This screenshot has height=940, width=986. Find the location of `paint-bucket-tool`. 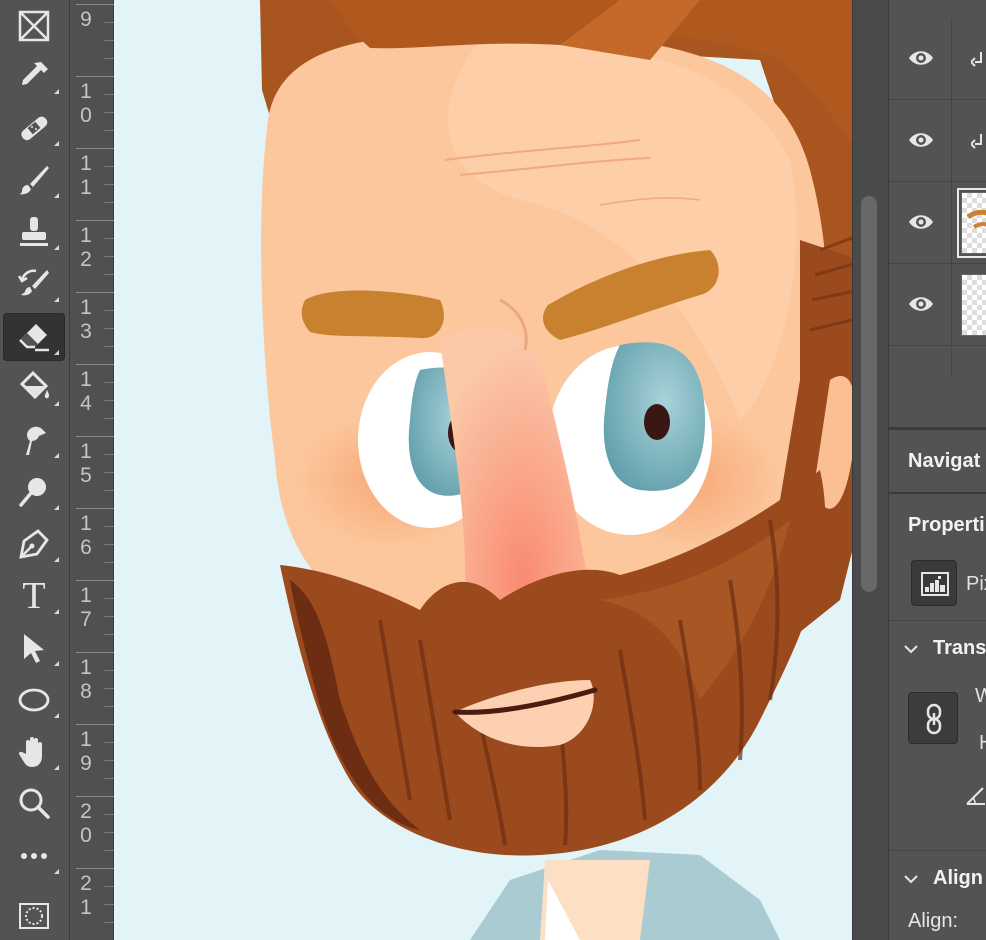

paint-bucket-tool is located at coordinates (34, 388).